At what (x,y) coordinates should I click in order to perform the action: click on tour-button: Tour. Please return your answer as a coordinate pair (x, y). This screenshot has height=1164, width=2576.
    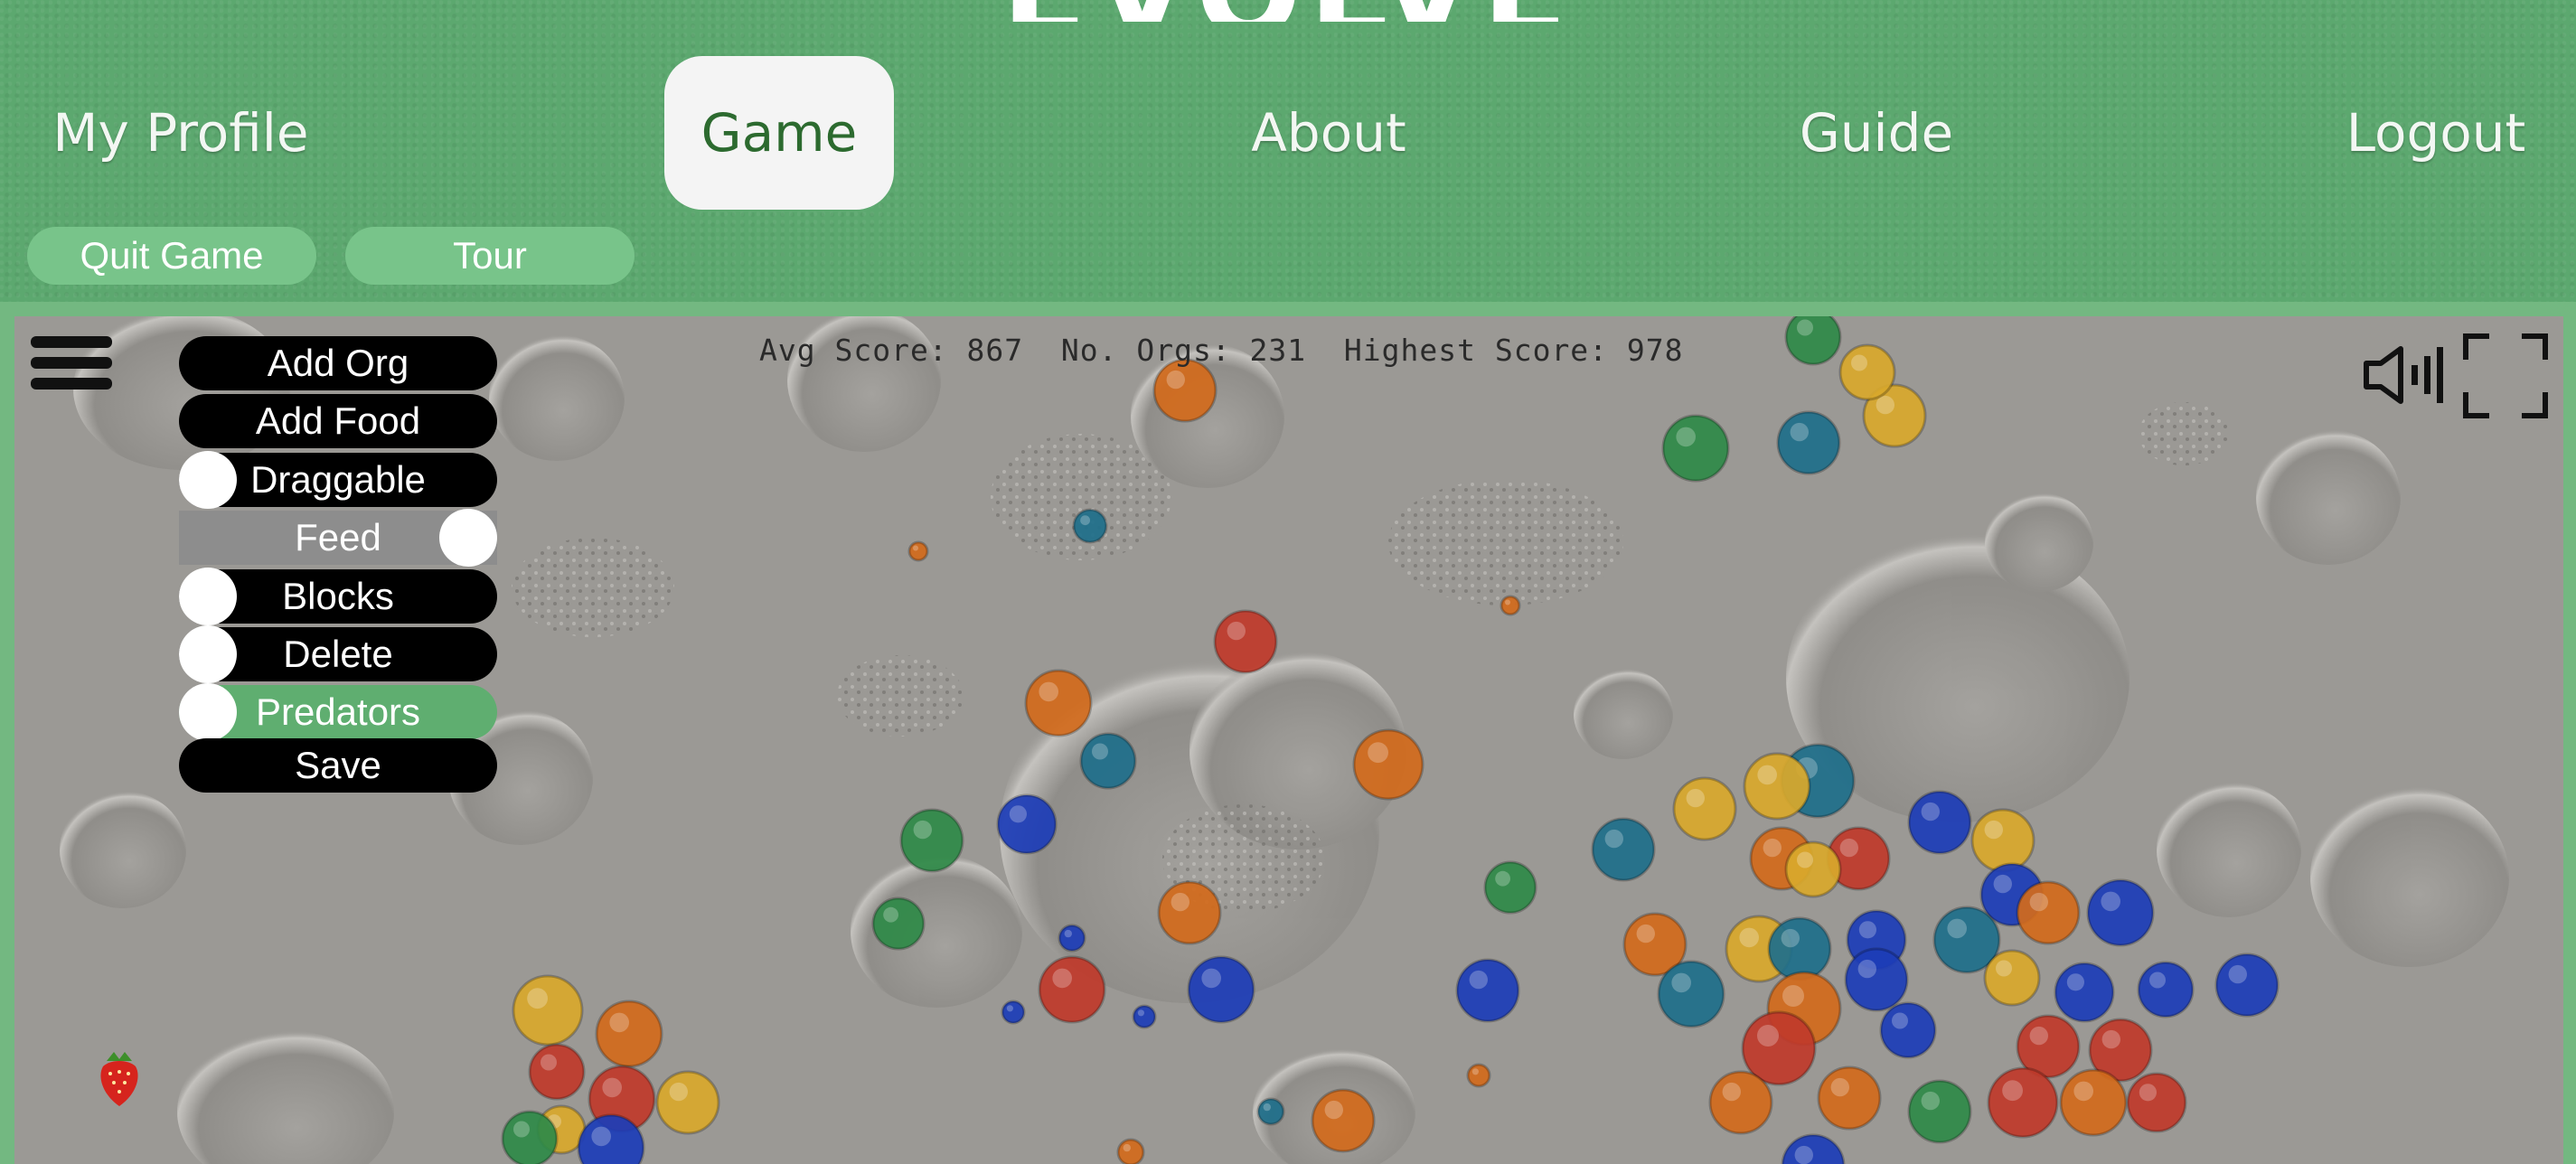
    Looking at the image, I should click on (490, 256).